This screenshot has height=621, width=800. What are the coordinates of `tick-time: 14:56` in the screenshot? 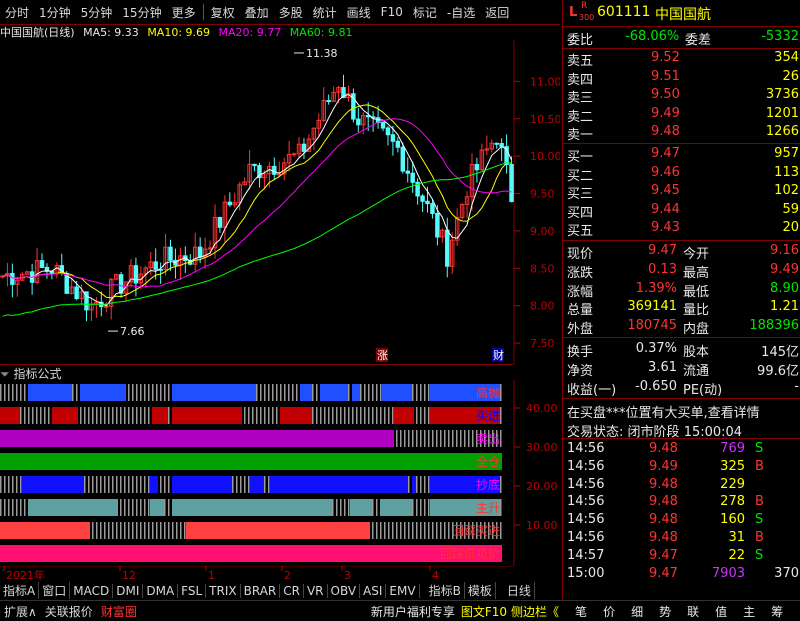 It's located at (586, 448).